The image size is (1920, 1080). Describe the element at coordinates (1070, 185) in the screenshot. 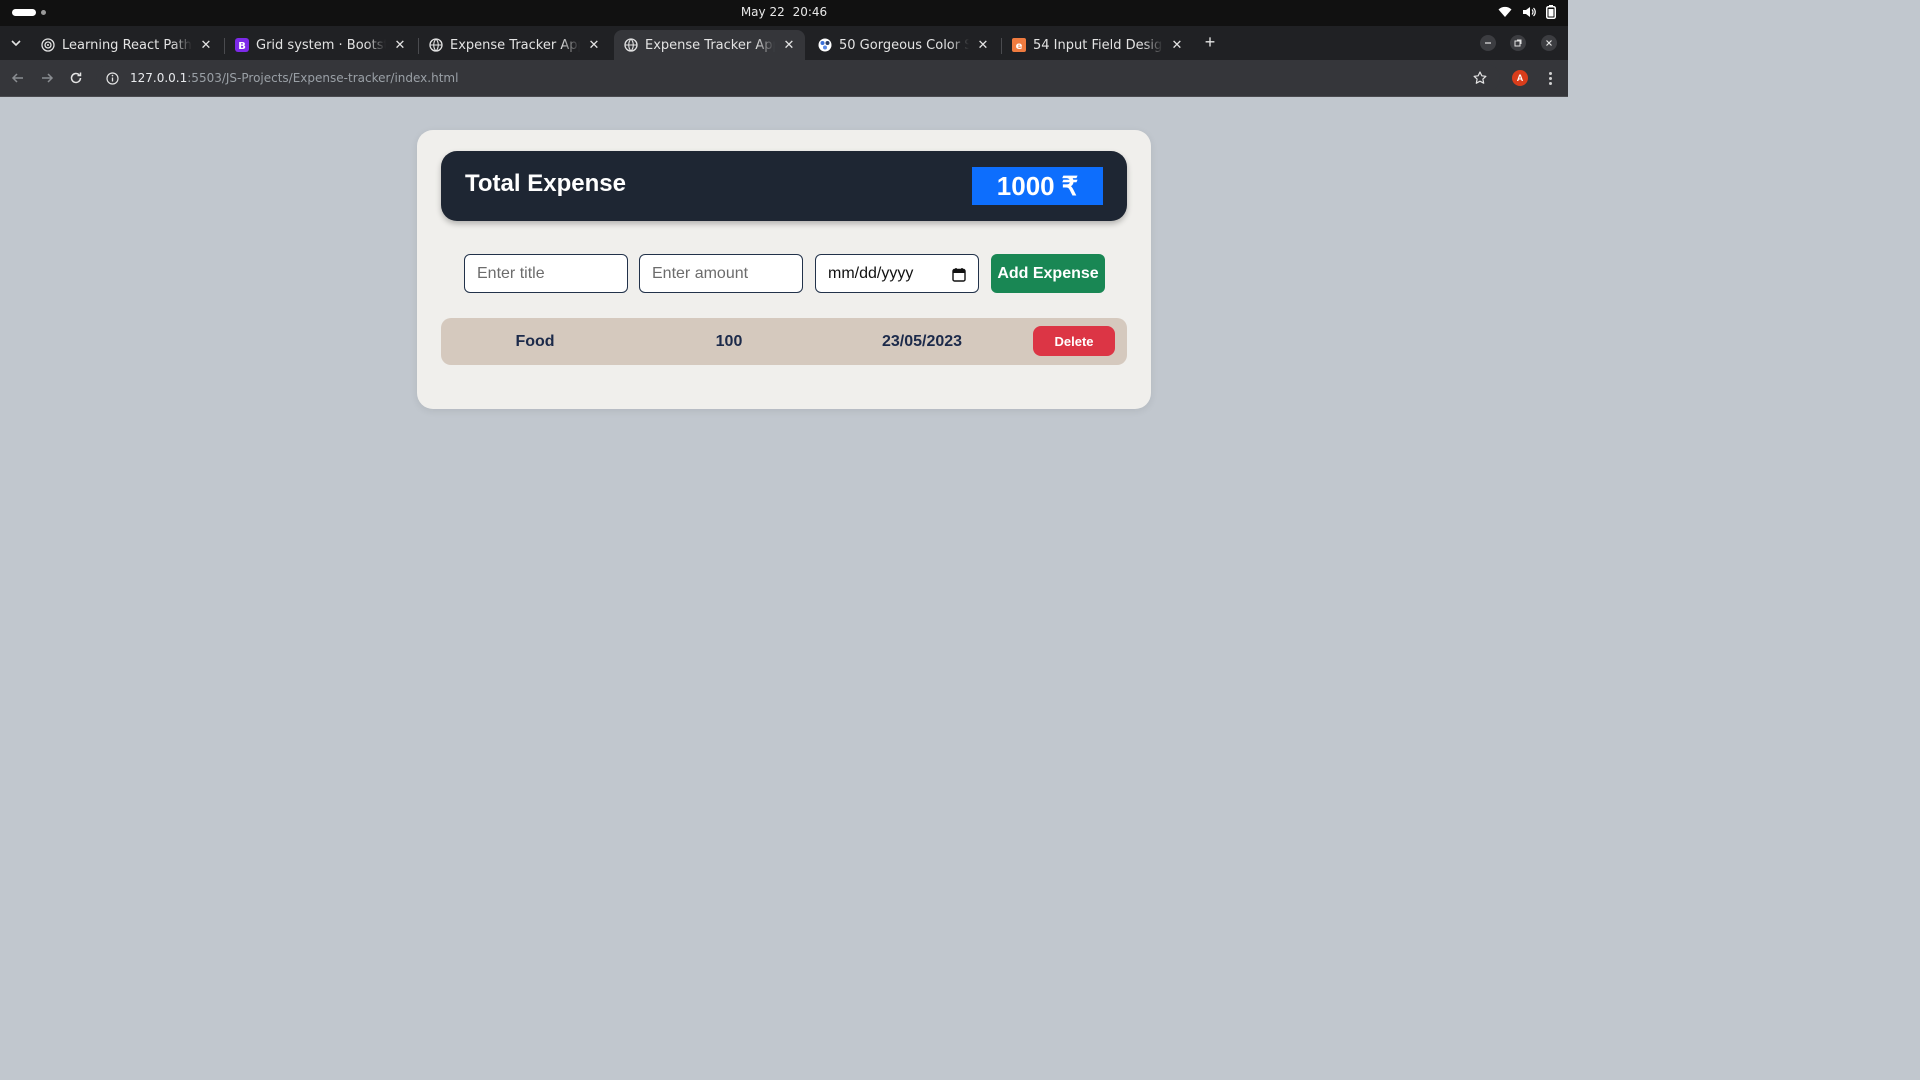

I see `rupee-symbol: ₹` at that location.